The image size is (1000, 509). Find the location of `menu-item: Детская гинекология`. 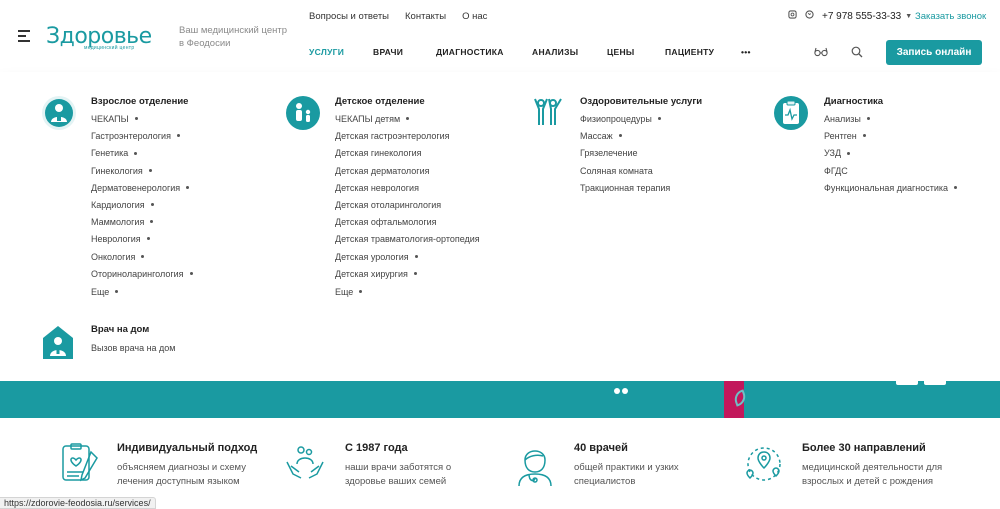

menu-item: Детская гинекология is located at coordinates (407, 156).